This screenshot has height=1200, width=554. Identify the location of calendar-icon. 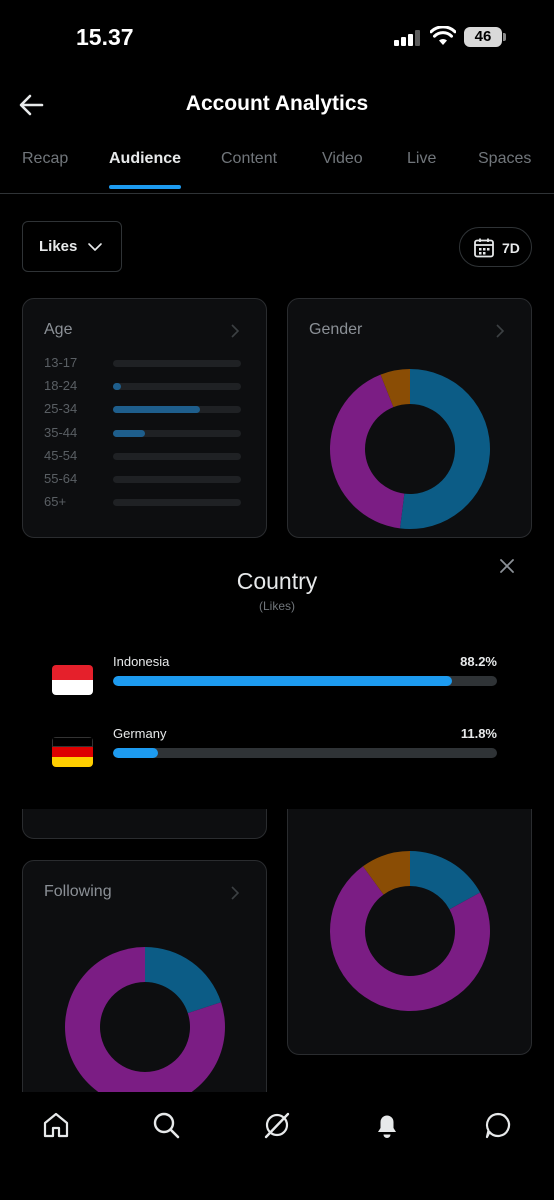
(484, 248).